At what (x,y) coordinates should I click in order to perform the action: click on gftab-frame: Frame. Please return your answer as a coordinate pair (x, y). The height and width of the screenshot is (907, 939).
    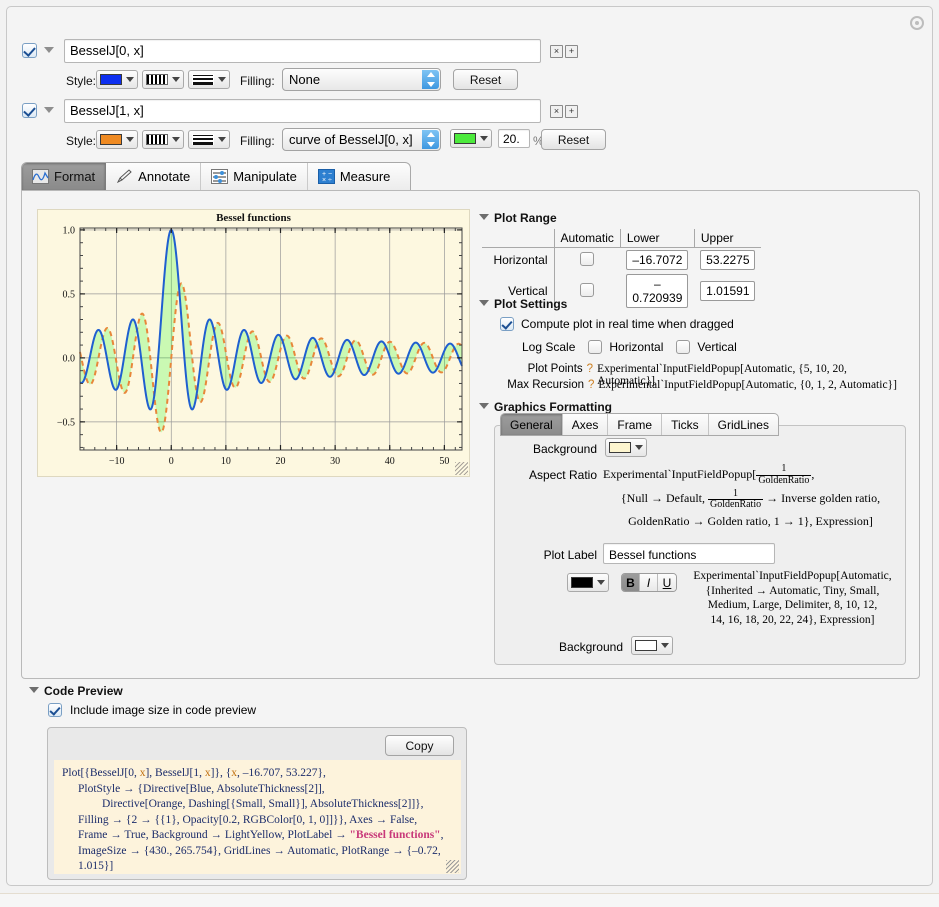
    Looking at the image, I should click on (635, 424).